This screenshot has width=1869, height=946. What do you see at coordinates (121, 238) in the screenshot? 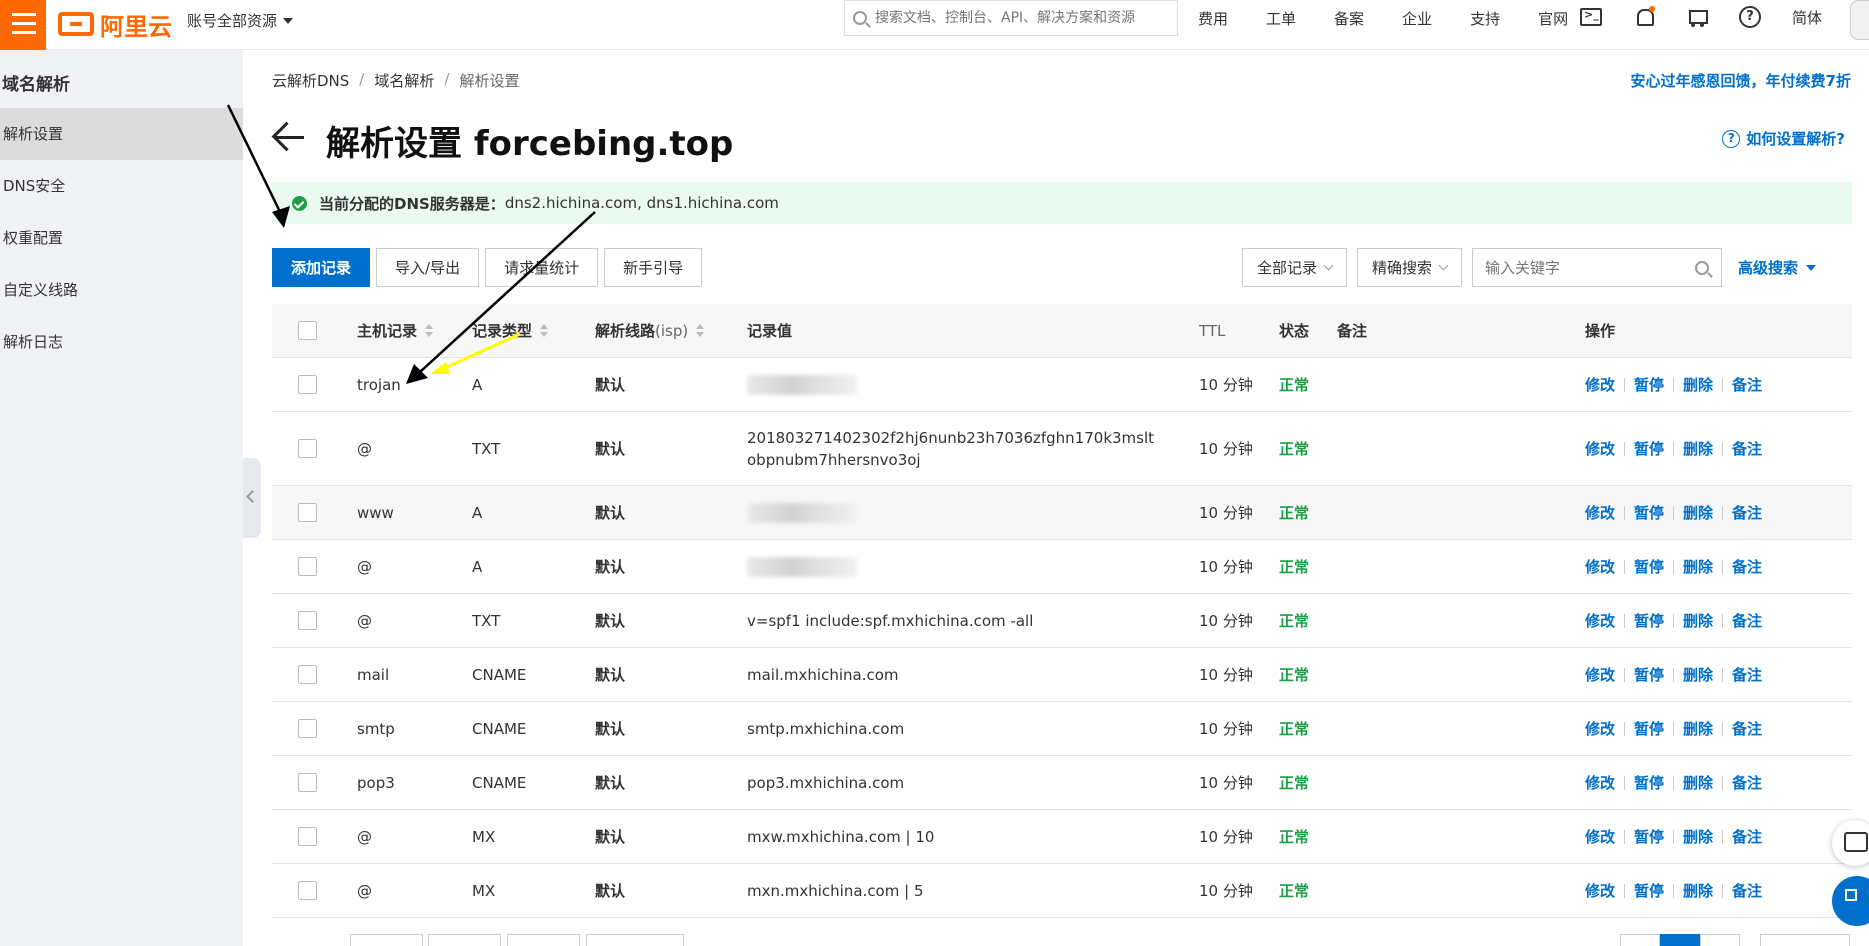
I see `sidebar-item-weight-config: 权重配置` at bounding box center [121, 238].